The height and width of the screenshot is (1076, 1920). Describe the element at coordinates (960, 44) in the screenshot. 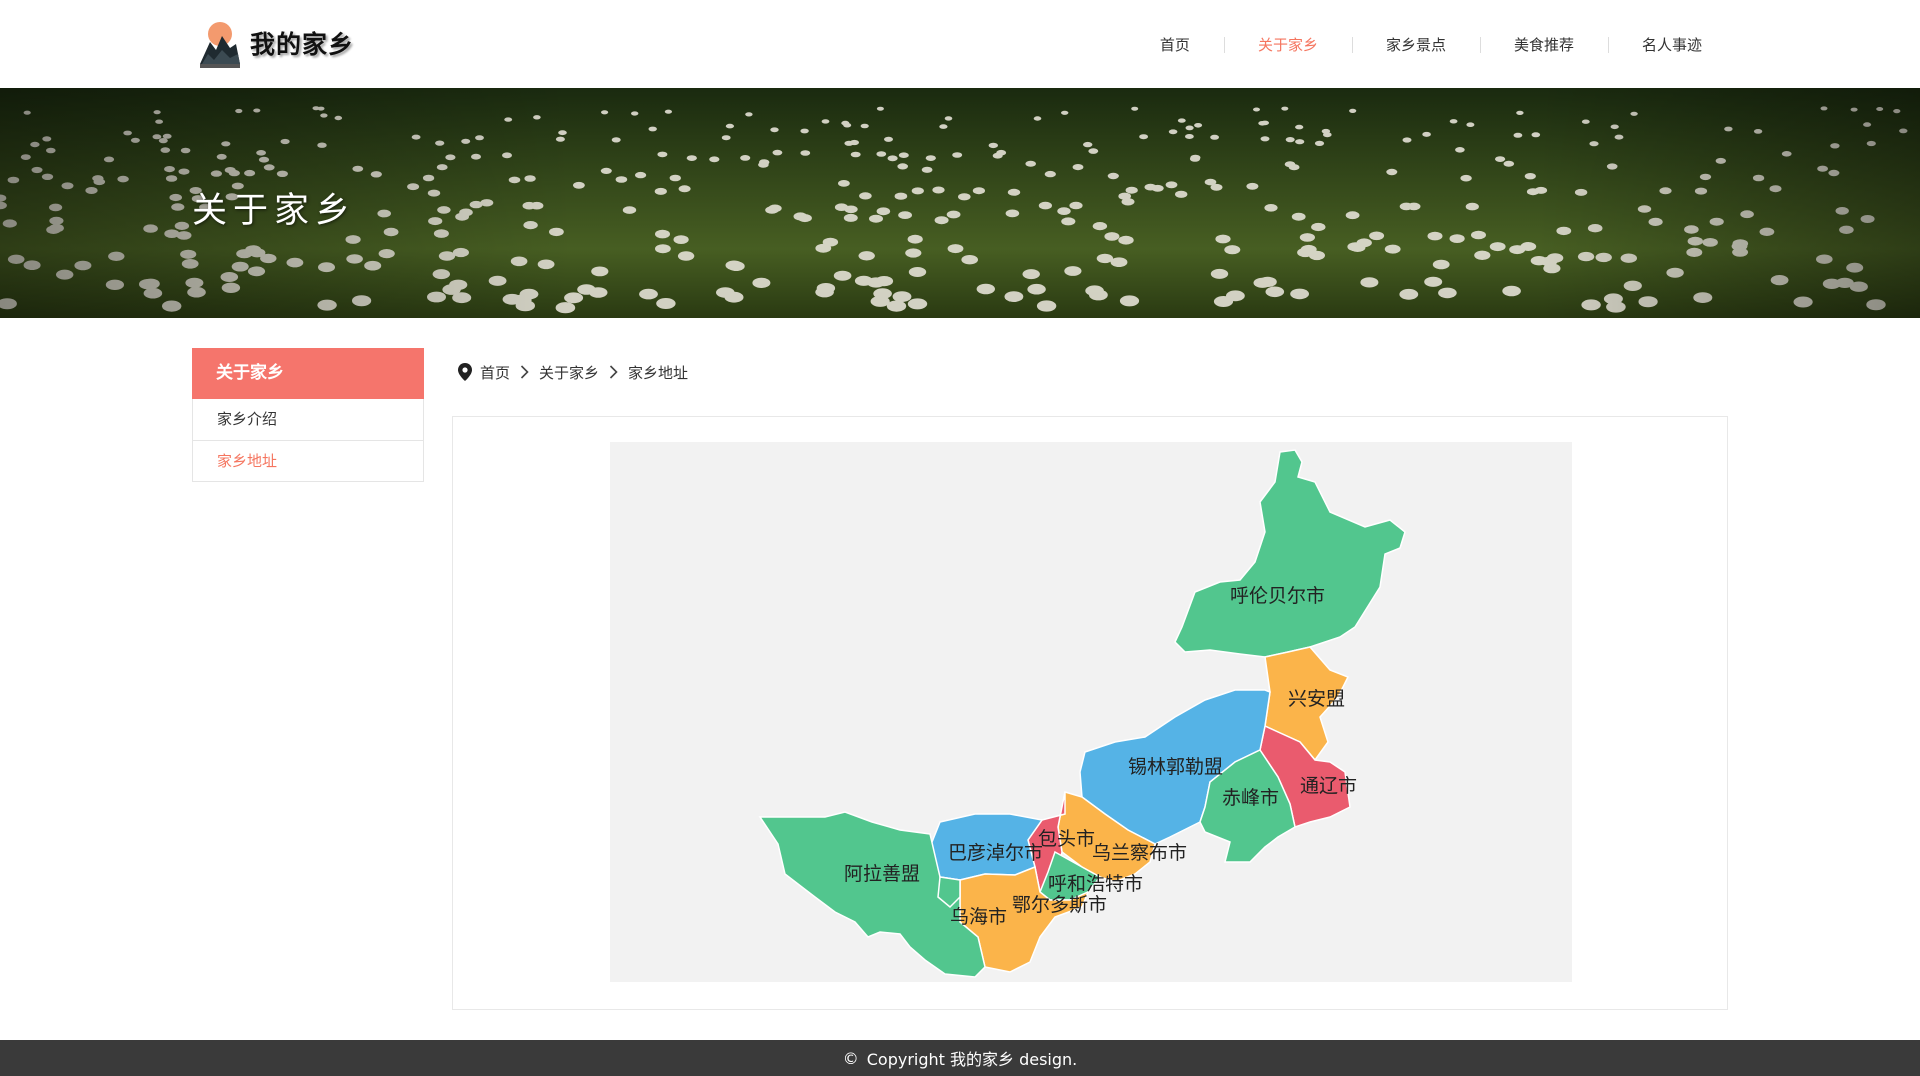

I see `site-header: 我的家乡 首页 关于家乡 家乡景点 美食推荐 名人事迹` at that location.